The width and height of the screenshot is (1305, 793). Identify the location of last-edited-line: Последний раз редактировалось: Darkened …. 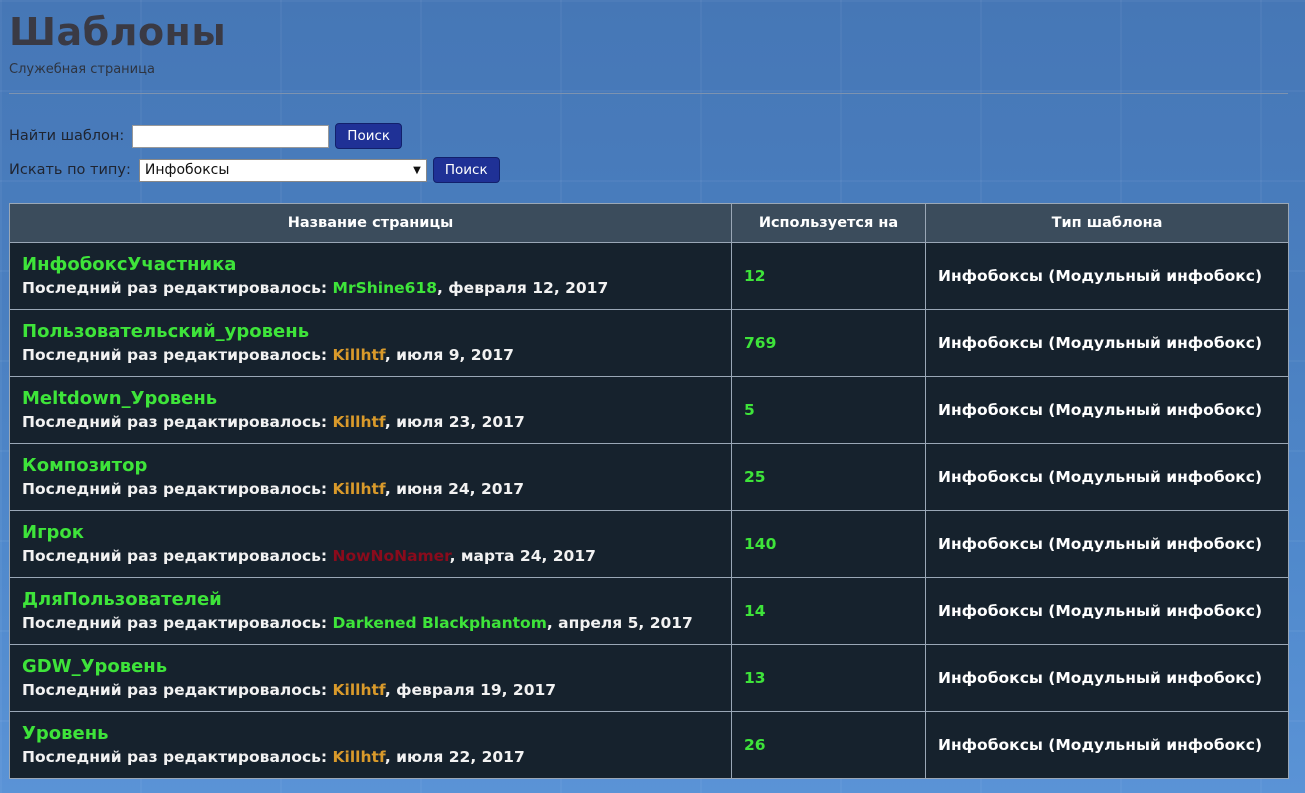
(370, 623).